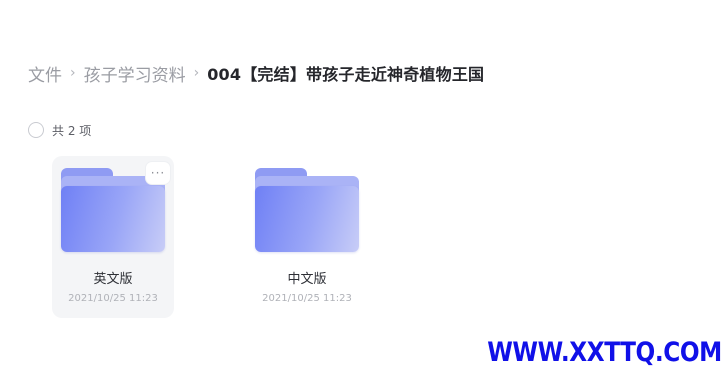 The height and width of the screenshot is (372, 728). What do you see at coordinates (45, 73) in the screenshot?
I see `breadcrumb-item-files: 文件` at bounding box center [45, 73].